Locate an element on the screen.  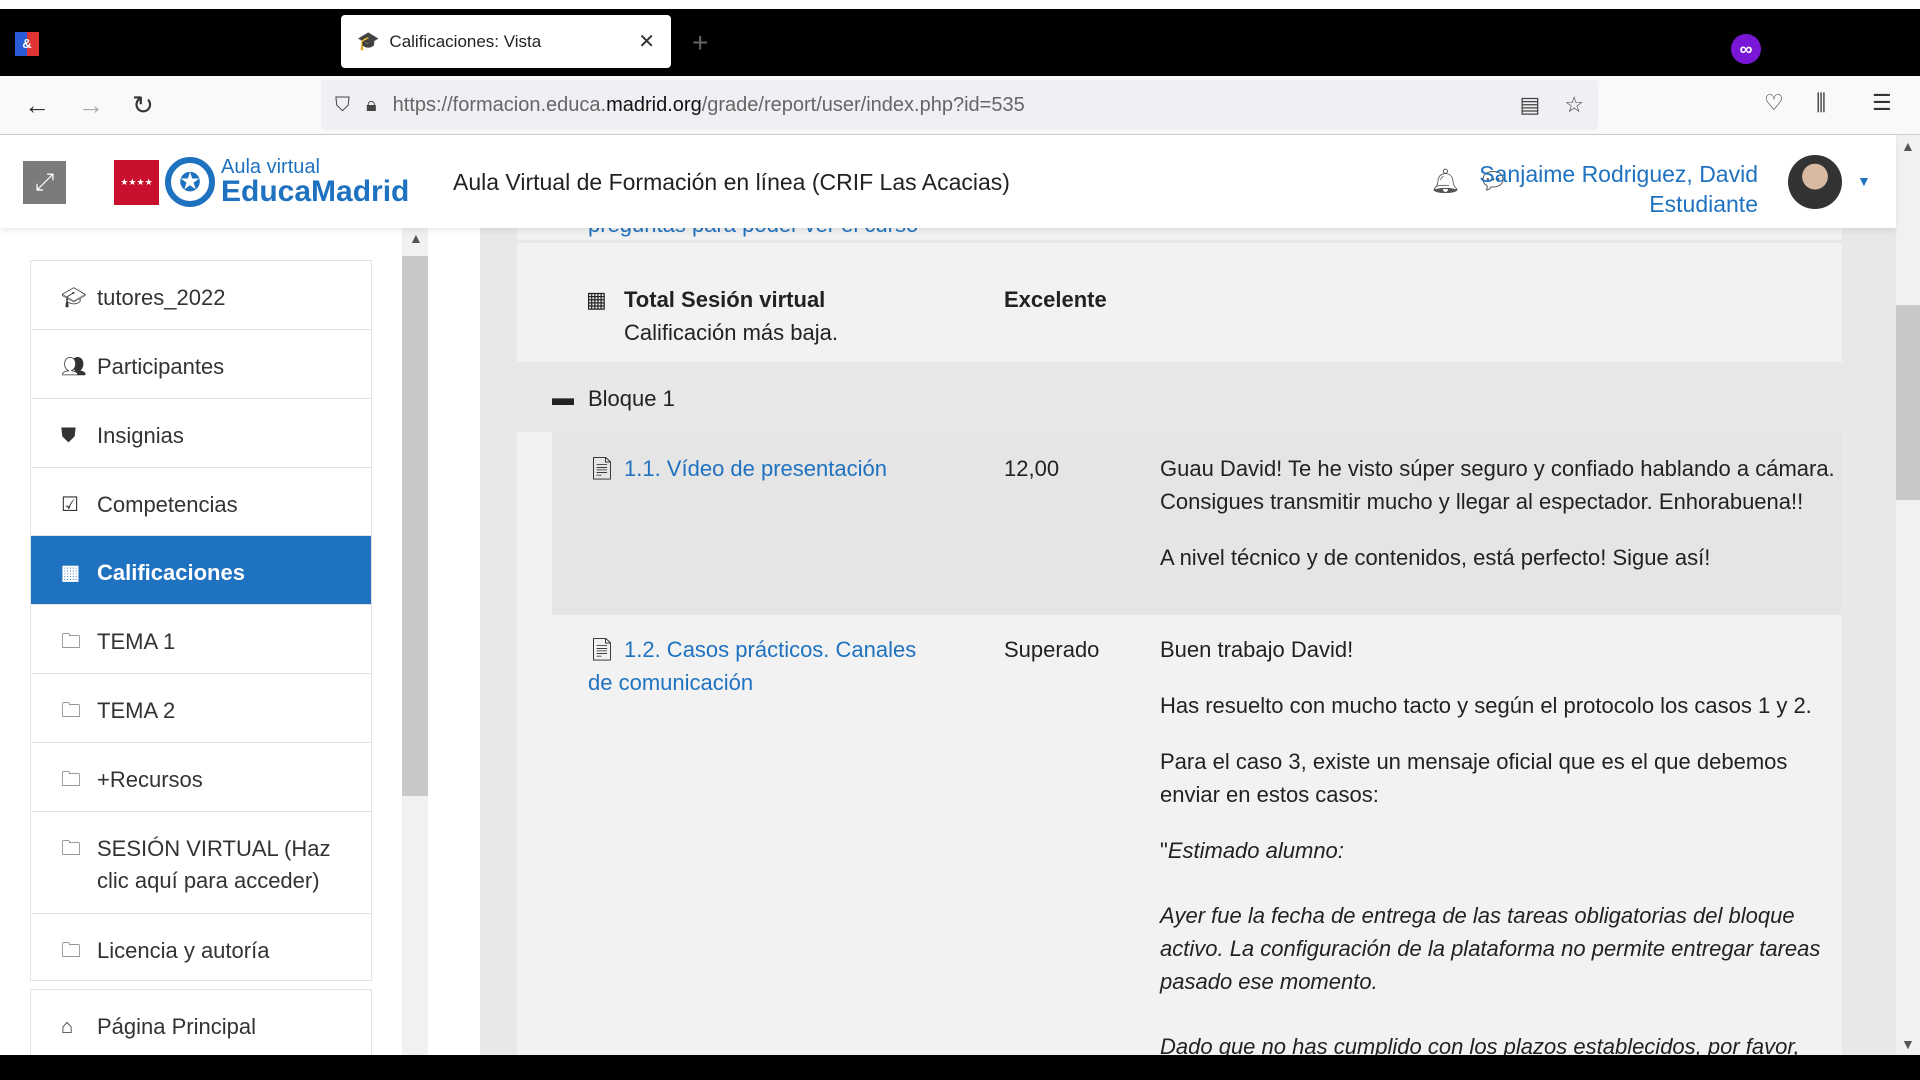
reload-icon: ↻ is located at coordinates (143, 105).